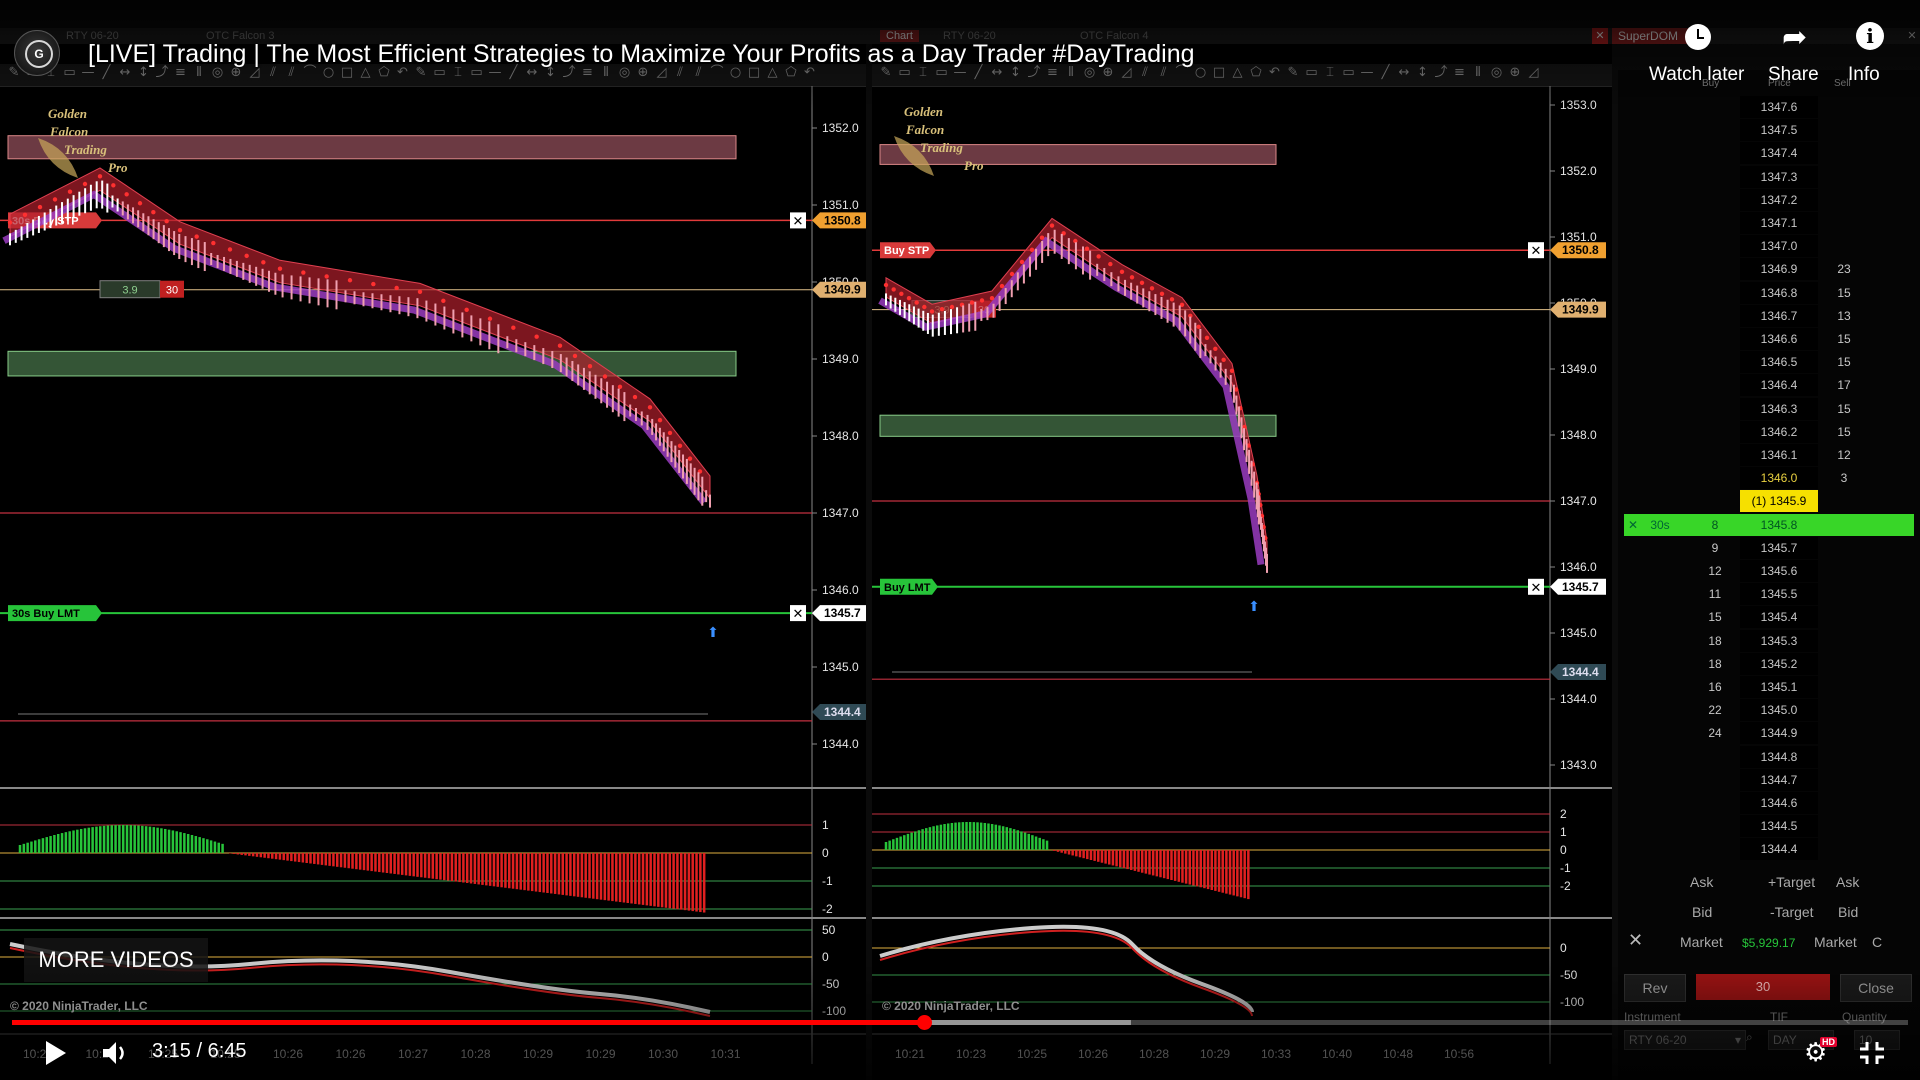 The image size is (1920, 1080). I want to click on toolbar-tool-icon: ▭, so click(69, 72).